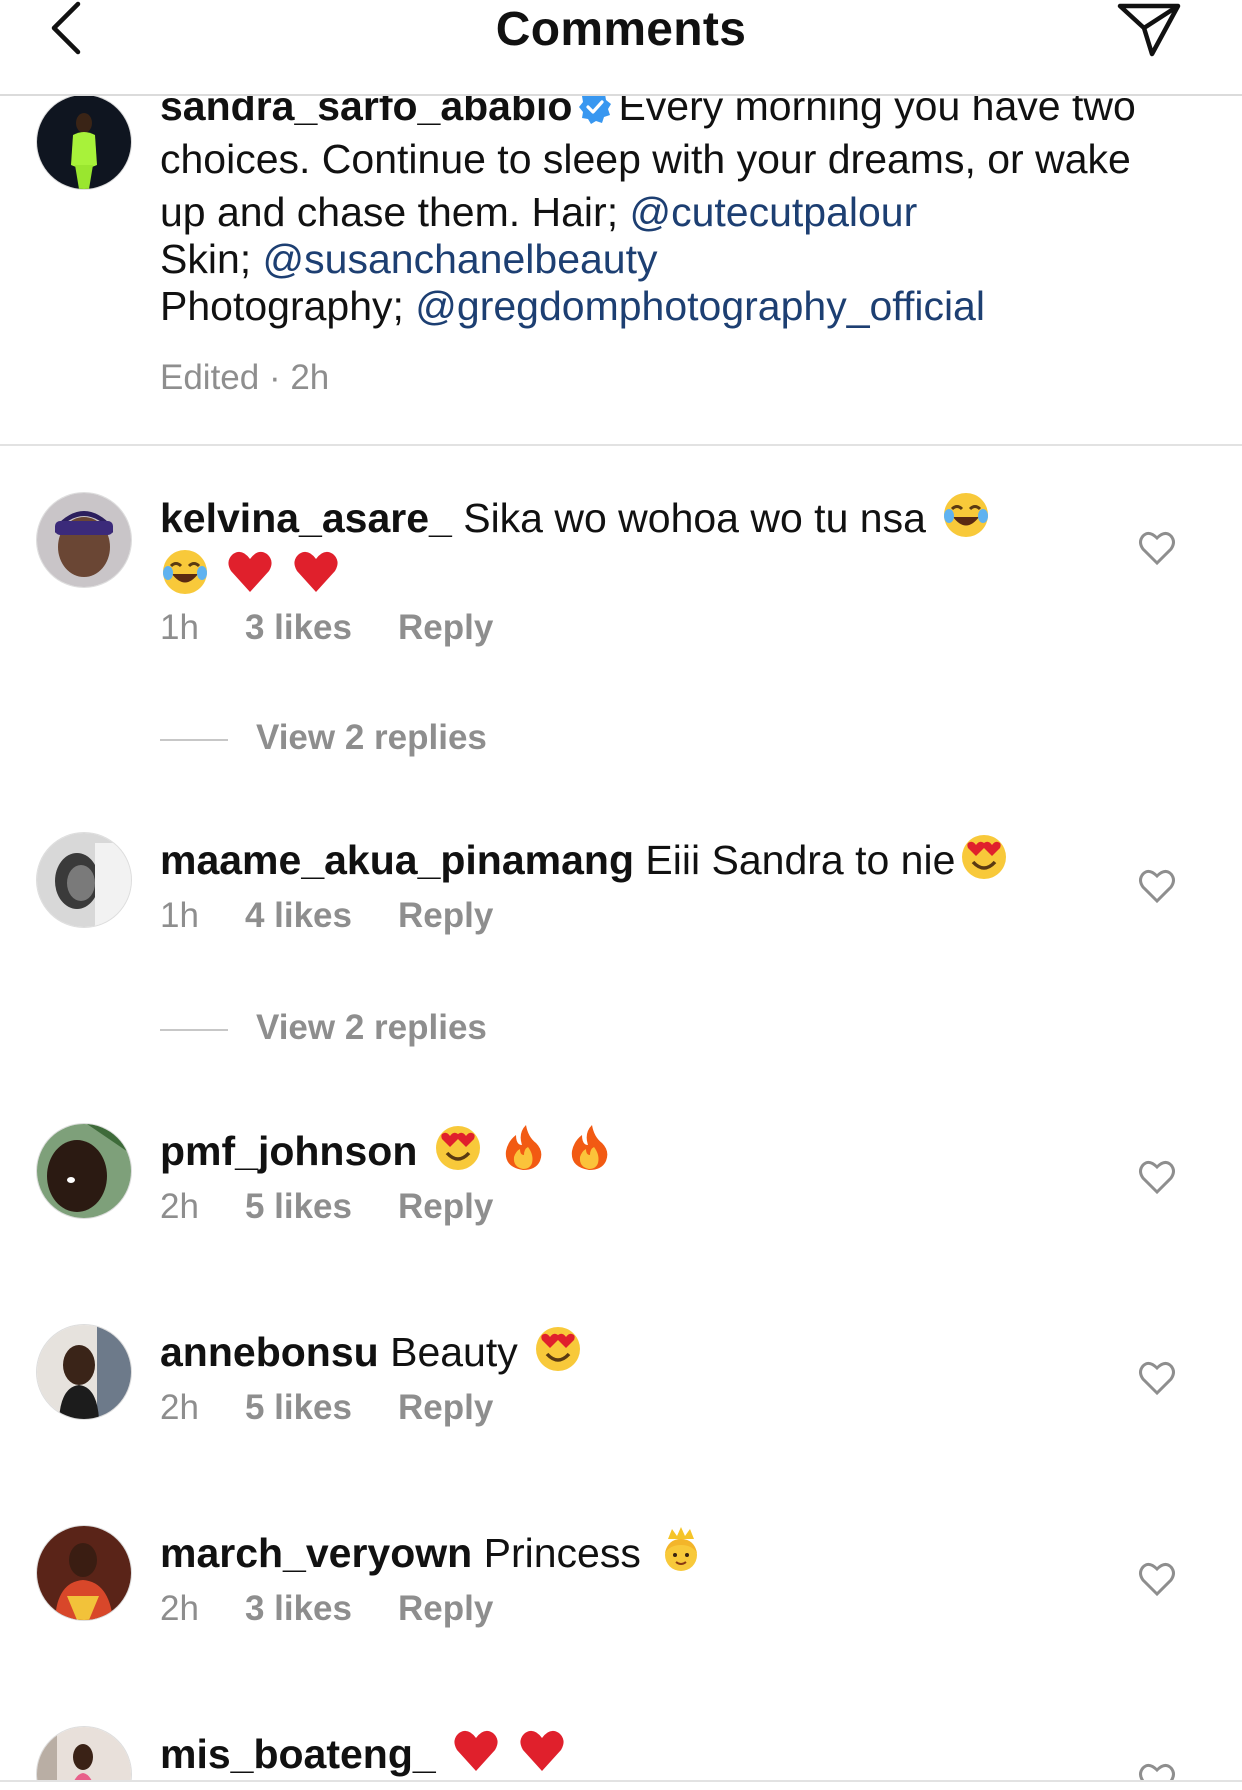  Describe the element at coordinates (877, 111) in the screenshot. I see `caption-text-1: Every morning you have two` at that location.